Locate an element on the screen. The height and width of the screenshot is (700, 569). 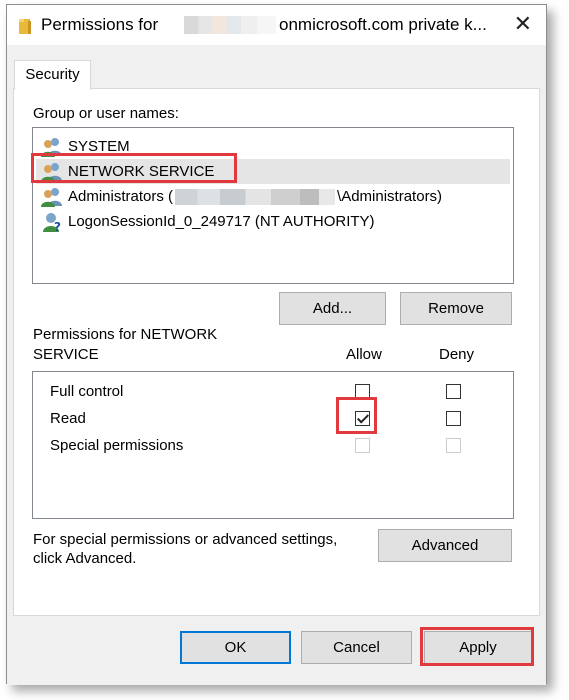
full-control-allow-checkbox is located at coordinates (362, 391).